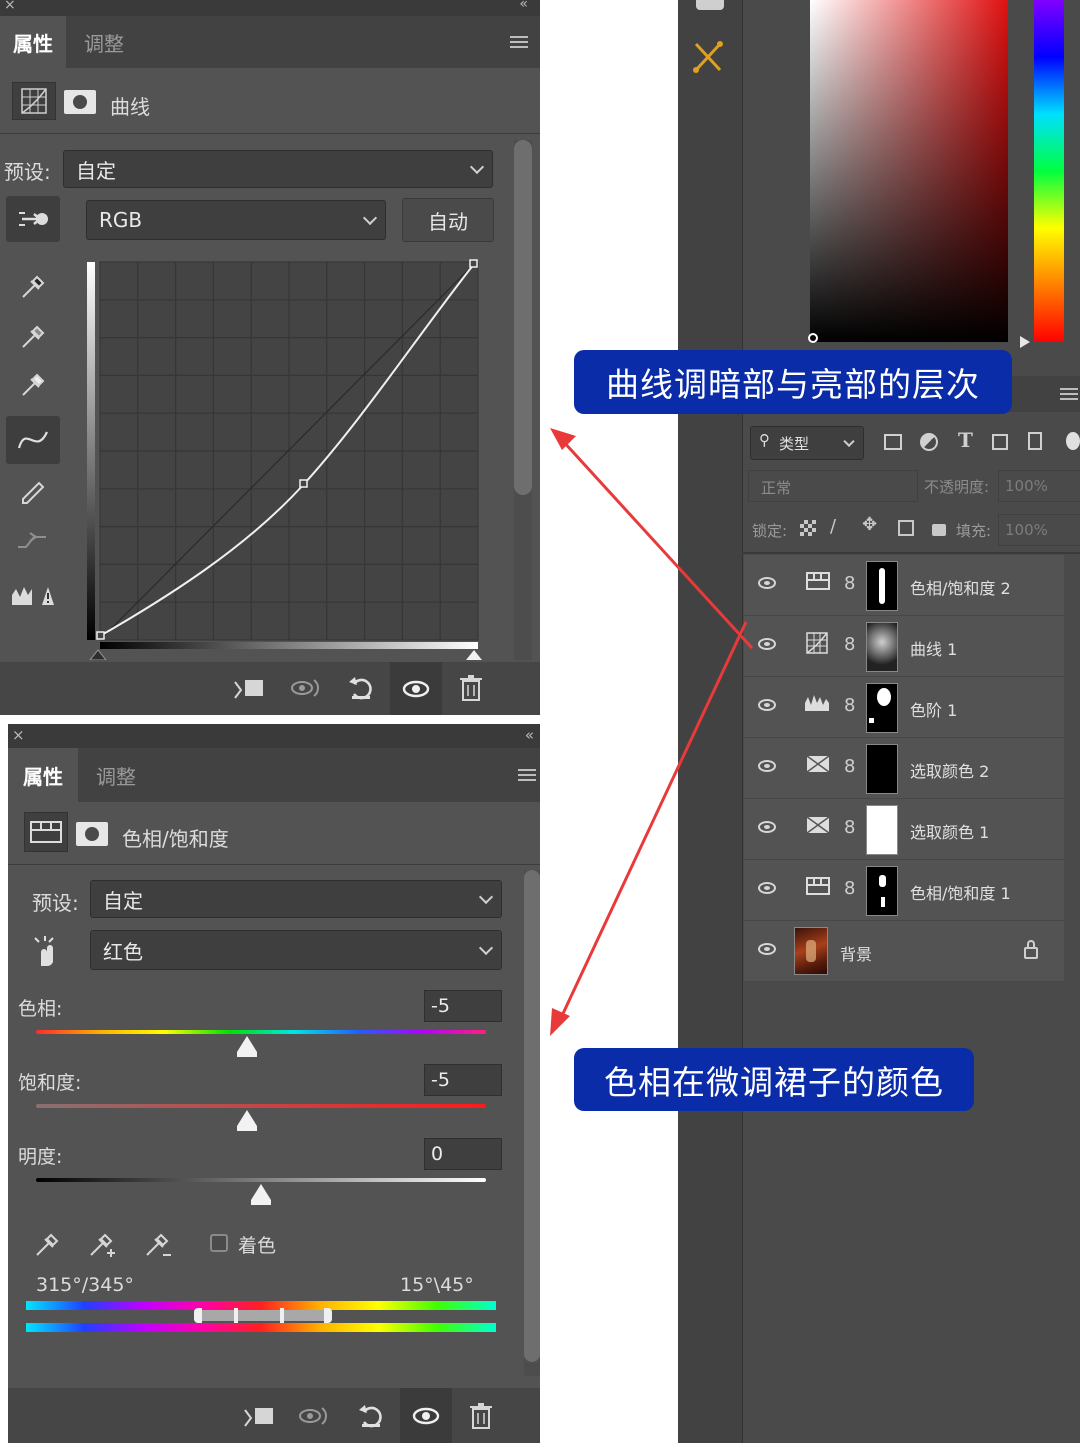  Describe the element at coordinates (939, 530) in the screenshot. I see `lock-all-icon` at that location.